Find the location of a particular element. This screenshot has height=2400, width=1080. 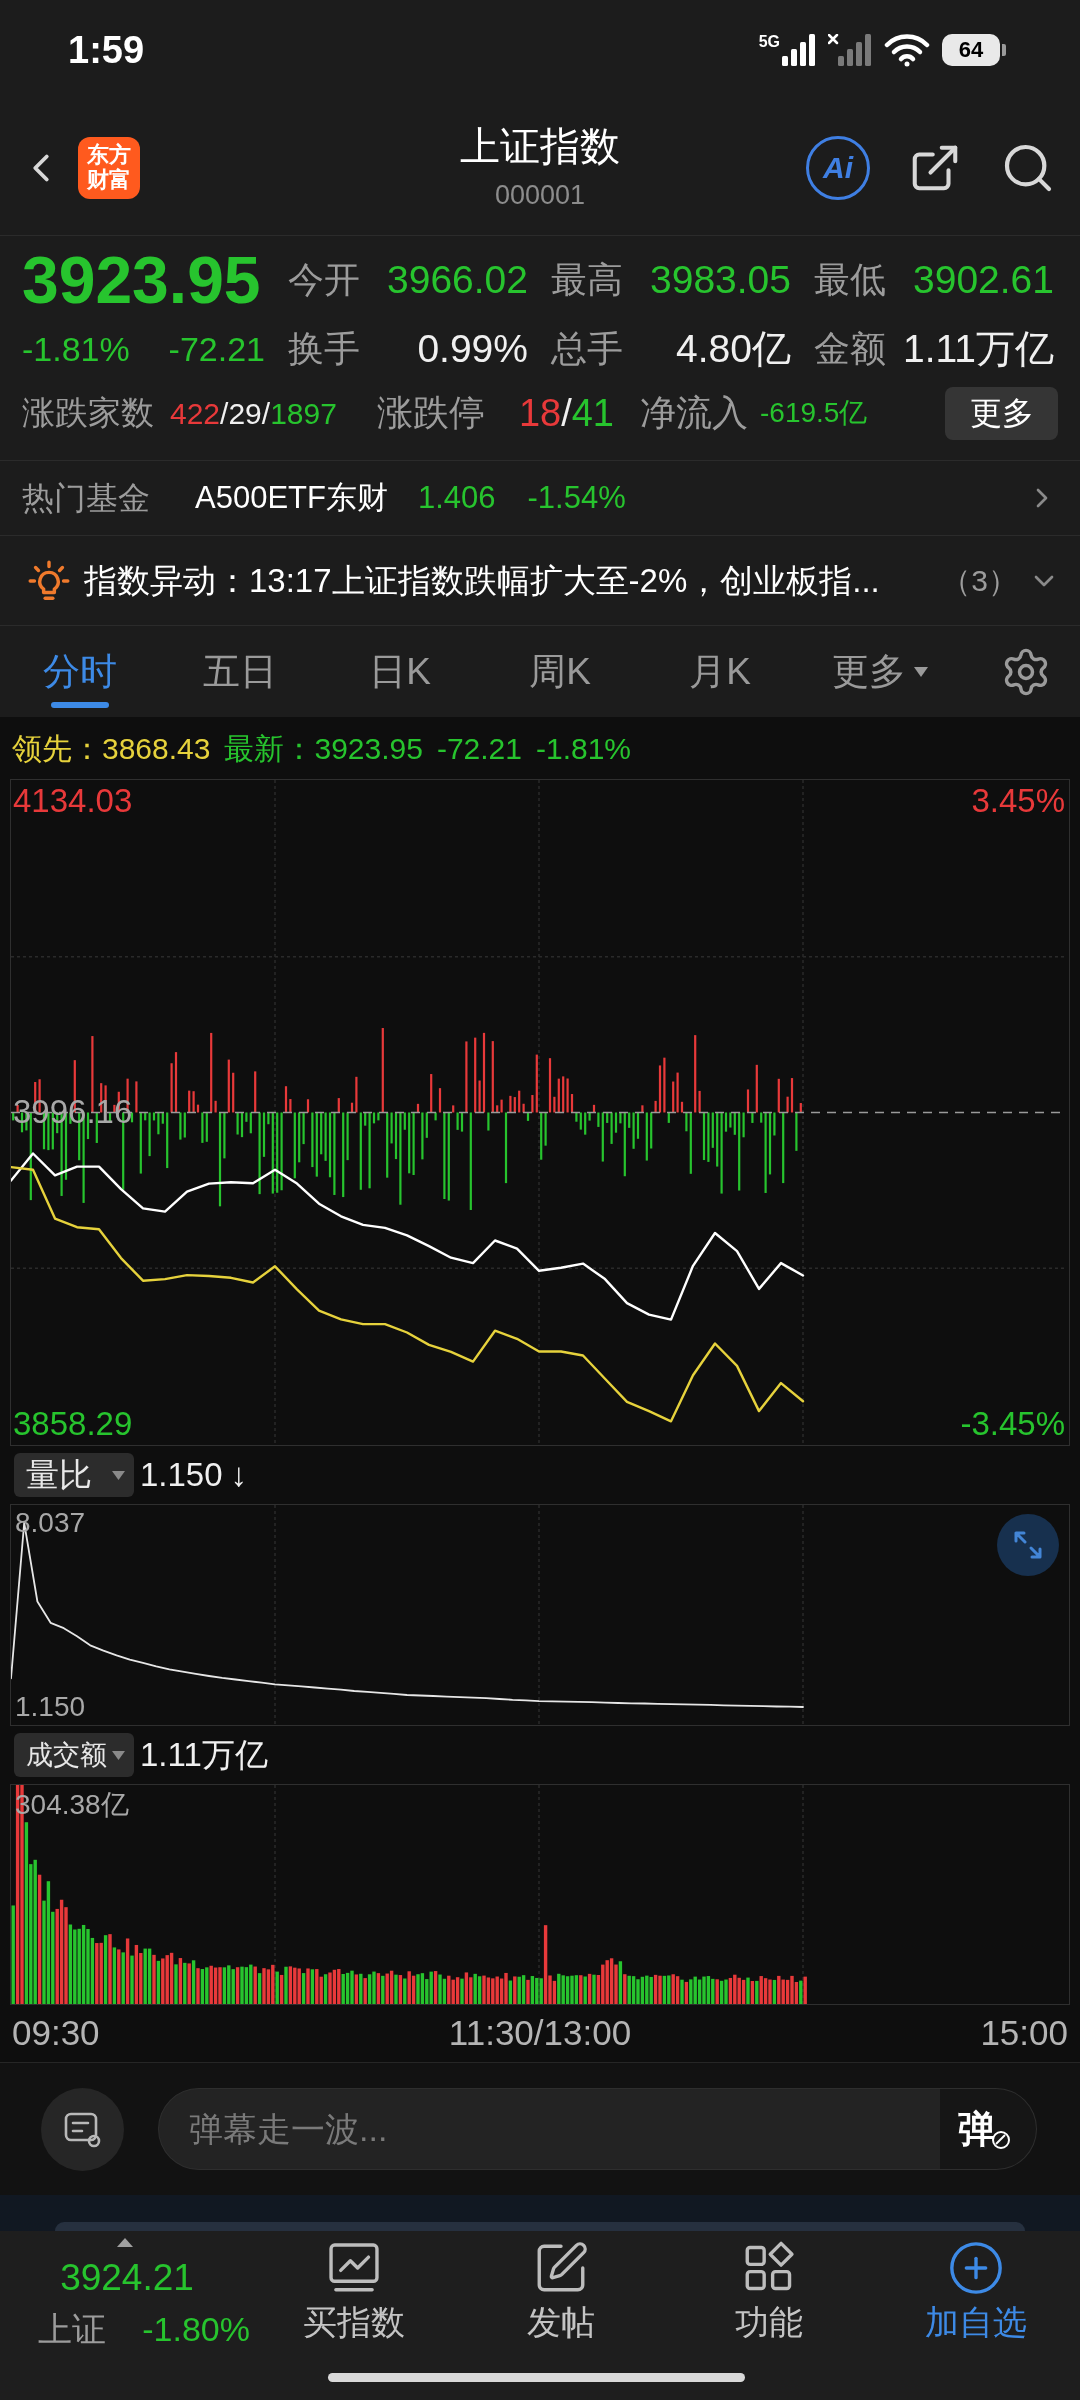

network-type-label: 5G is located at coordinates (769, 42).